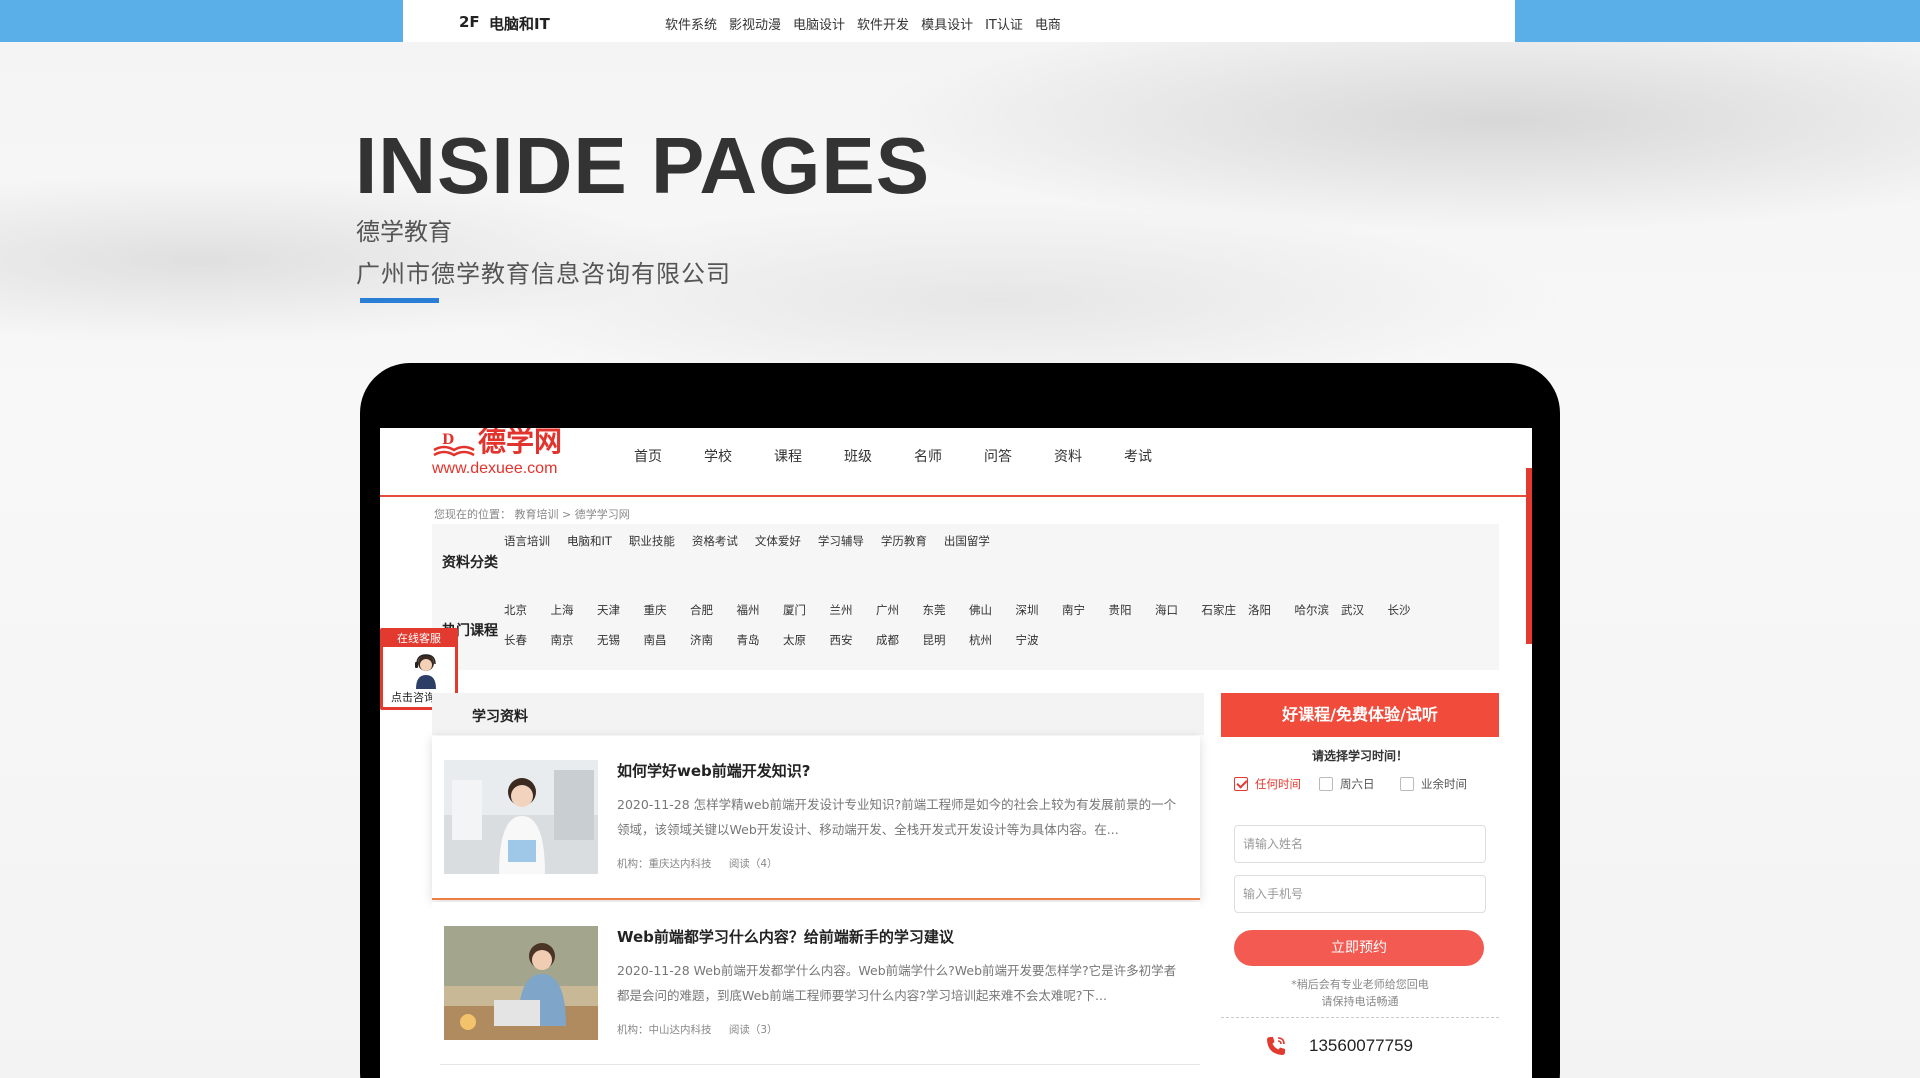 The width and height of the screenshot is (1920, 1078). I want to click on city-link: 重庆, so click(667, 610).